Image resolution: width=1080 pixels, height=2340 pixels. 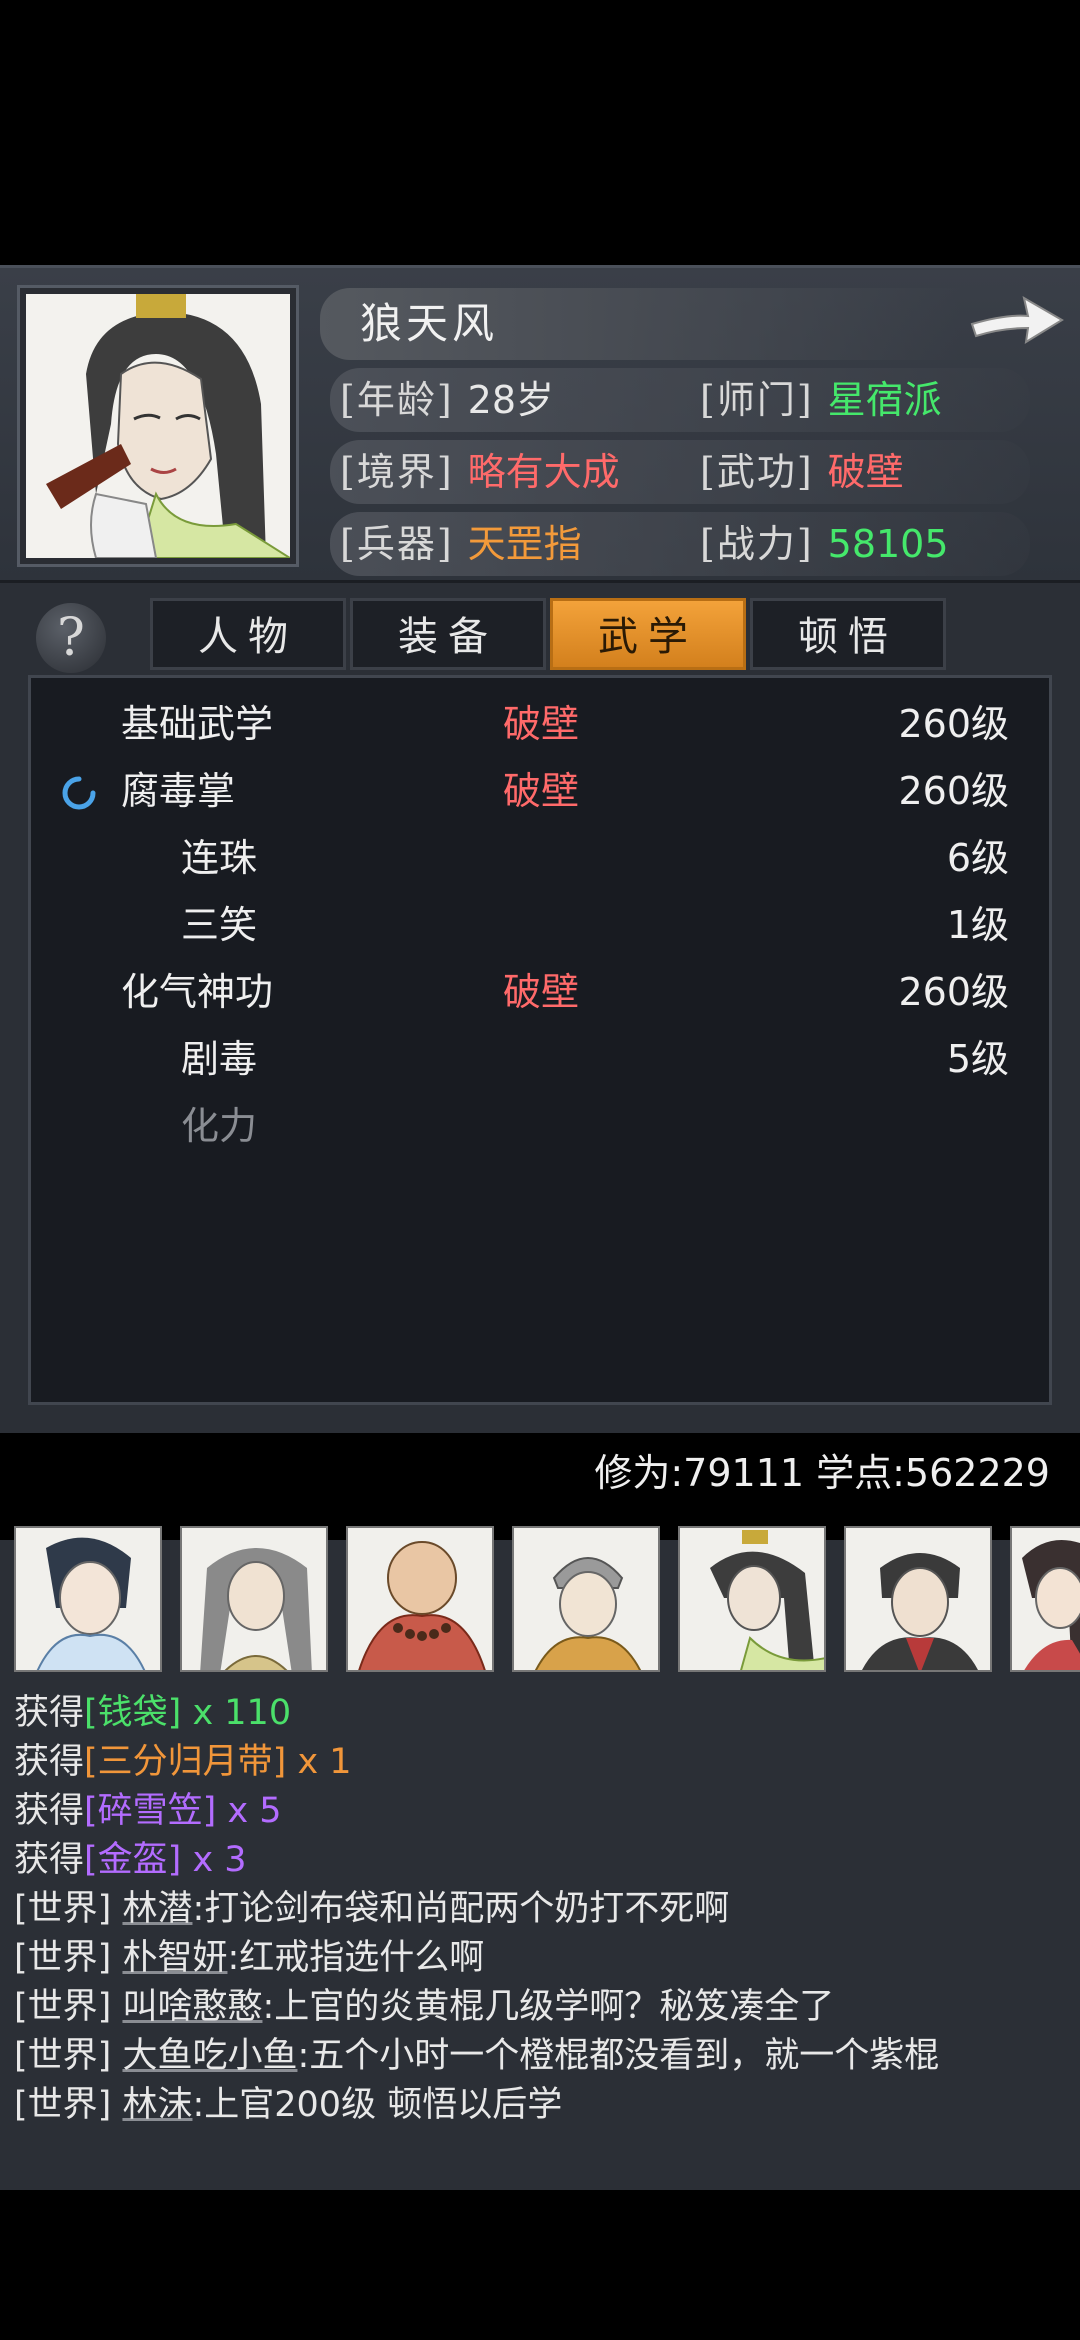 What do you see at coordinates (865, 472) in the screenshot?
I see `stat-value: 破壁` at bounding box center [865, 472].